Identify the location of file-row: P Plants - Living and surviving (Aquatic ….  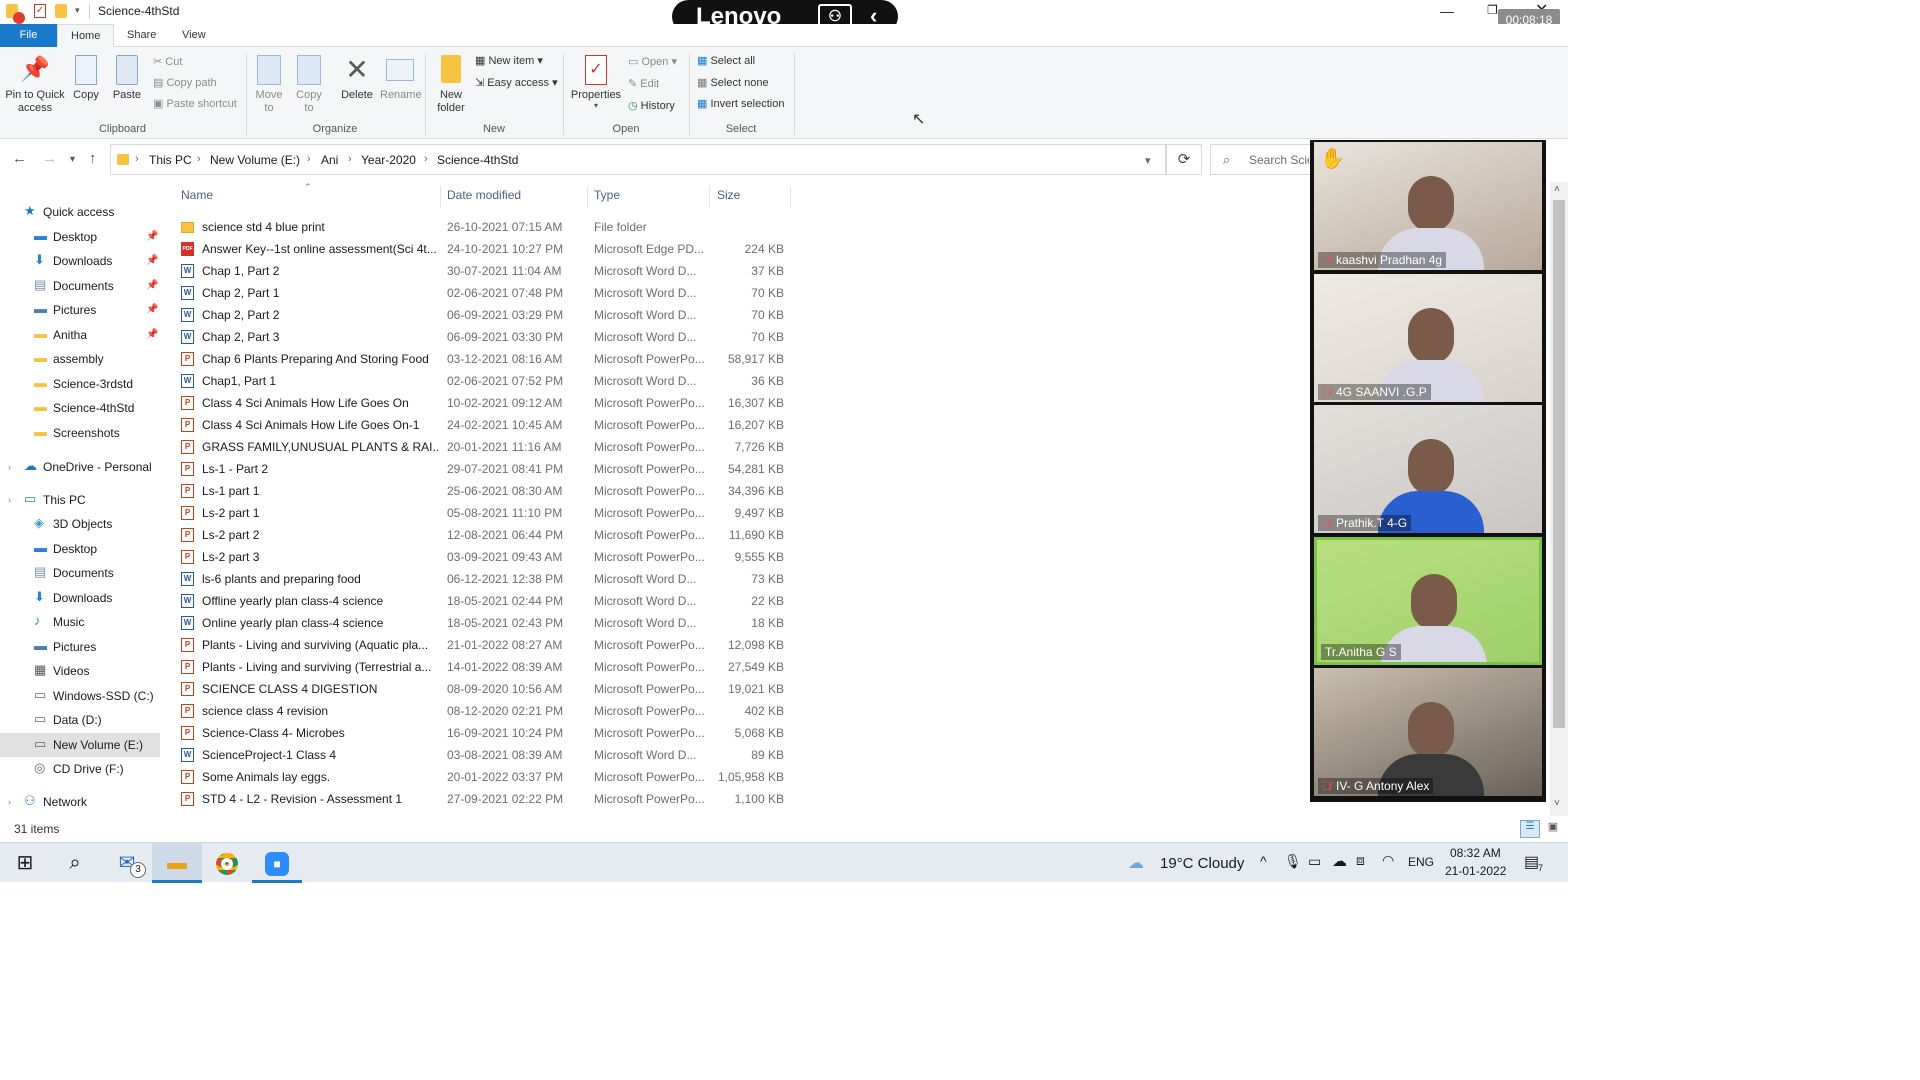
(487, 645).